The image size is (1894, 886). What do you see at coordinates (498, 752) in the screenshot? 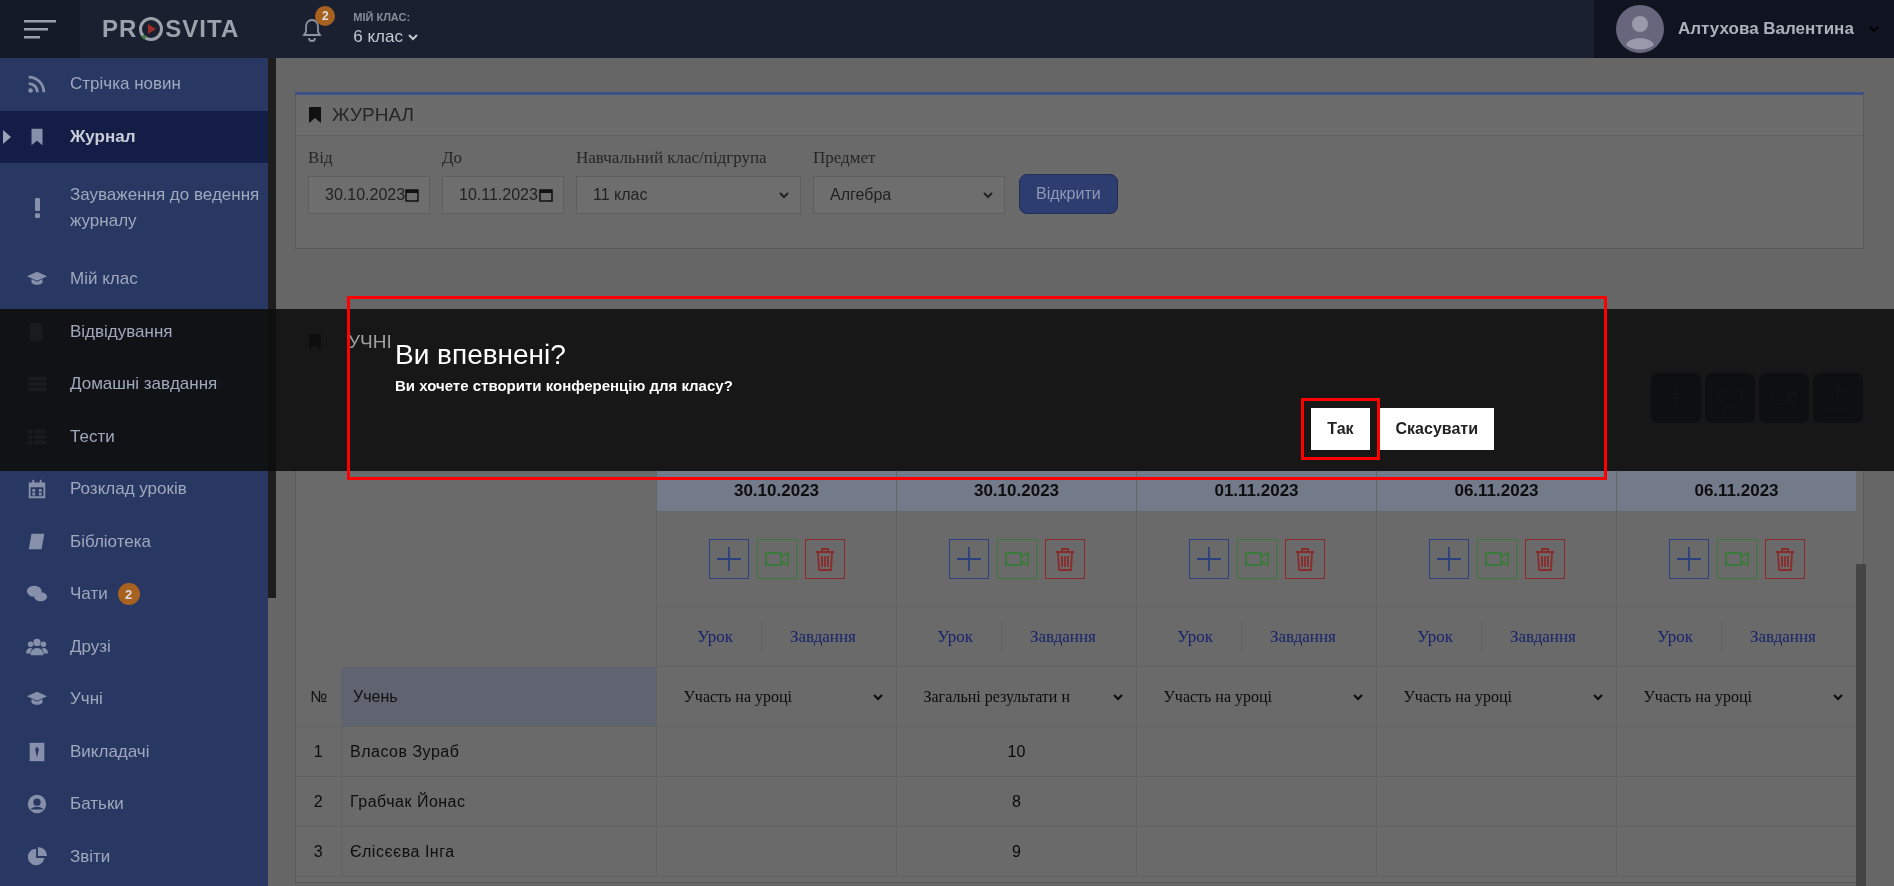
I see `student-name: Власов Зураб` at bounding box center [498, 752].